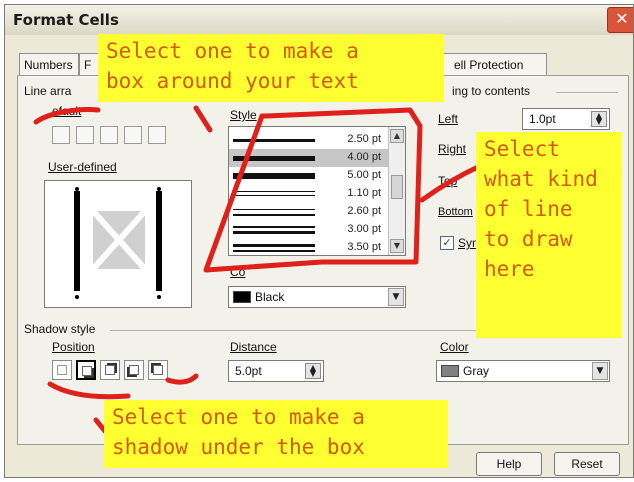 Image resolution: width=634 pixels, height=482 pixels. What do you see at coordinates (522, 149) in the screenshot?
I see `annotation-line: Select` at bounding box center [522, 149].